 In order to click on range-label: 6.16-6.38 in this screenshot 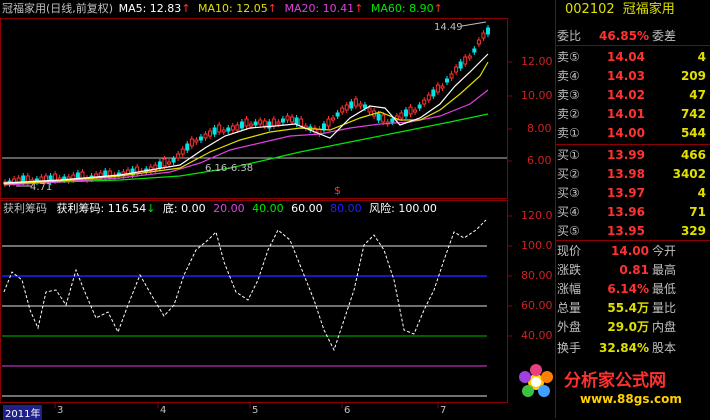, I will do `click(229, 168)`.